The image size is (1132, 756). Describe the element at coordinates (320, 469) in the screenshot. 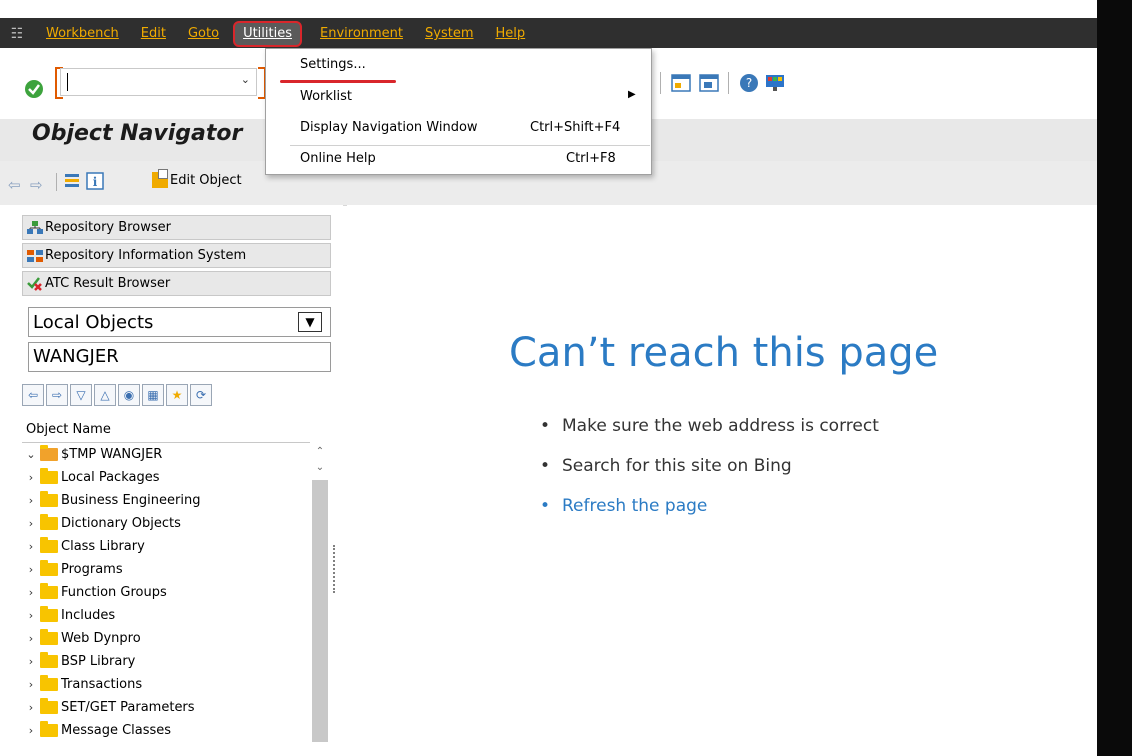

I see `scroll-down-icon: ⌄` at that location.